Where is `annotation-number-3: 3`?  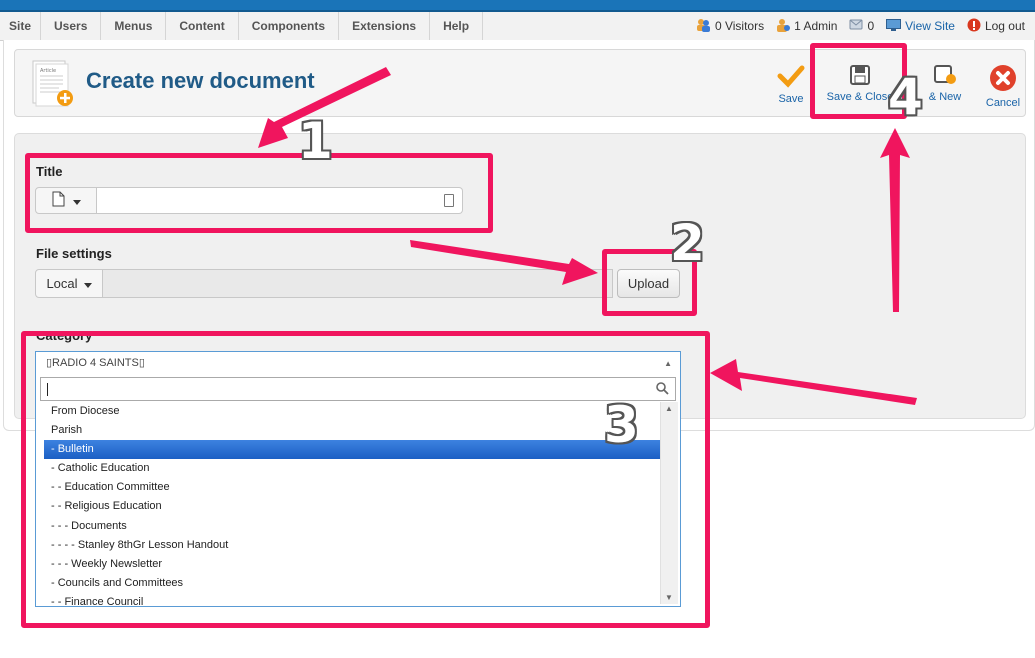
annotation-number-3: 3 is located at coordinates (621, 425).